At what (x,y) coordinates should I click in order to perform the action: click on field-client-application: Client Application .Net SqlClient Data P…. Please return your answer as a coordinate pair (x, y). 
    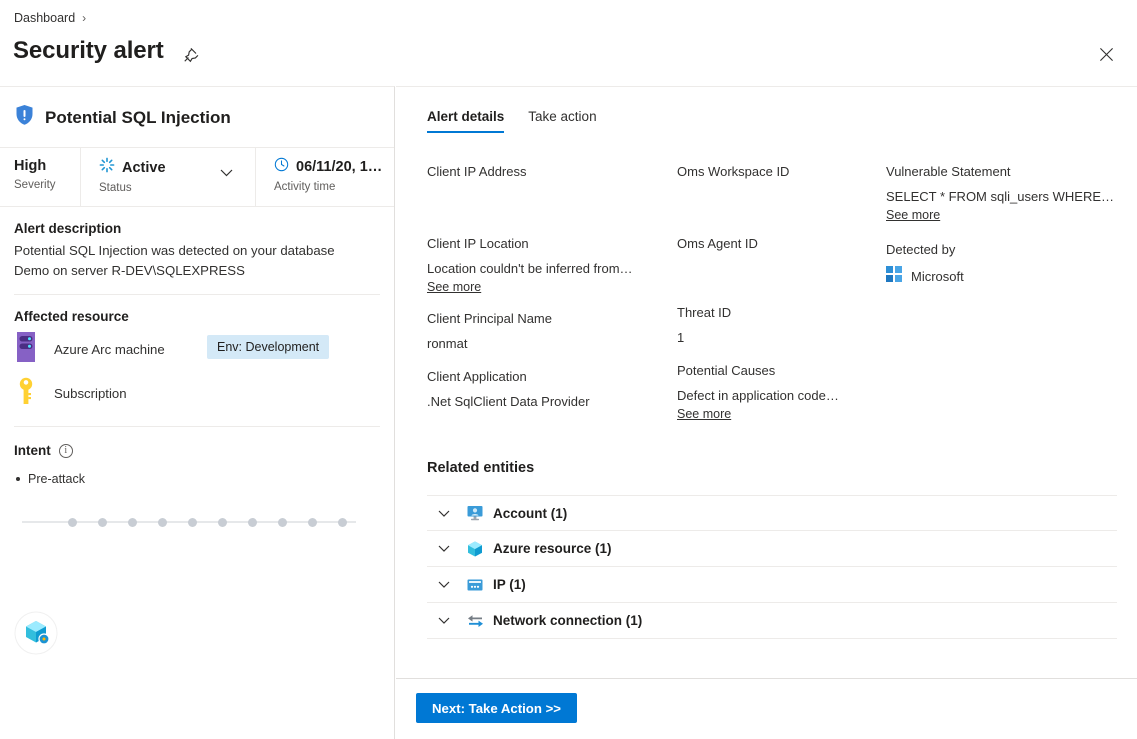
    Looking at the image, I should click on (552, 389).